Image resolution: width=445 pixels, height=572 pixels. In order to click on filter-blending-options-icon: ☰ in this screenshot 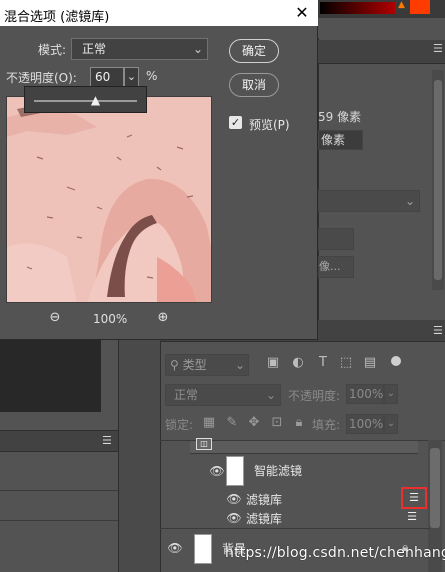, I will do `click(412, 517)`.